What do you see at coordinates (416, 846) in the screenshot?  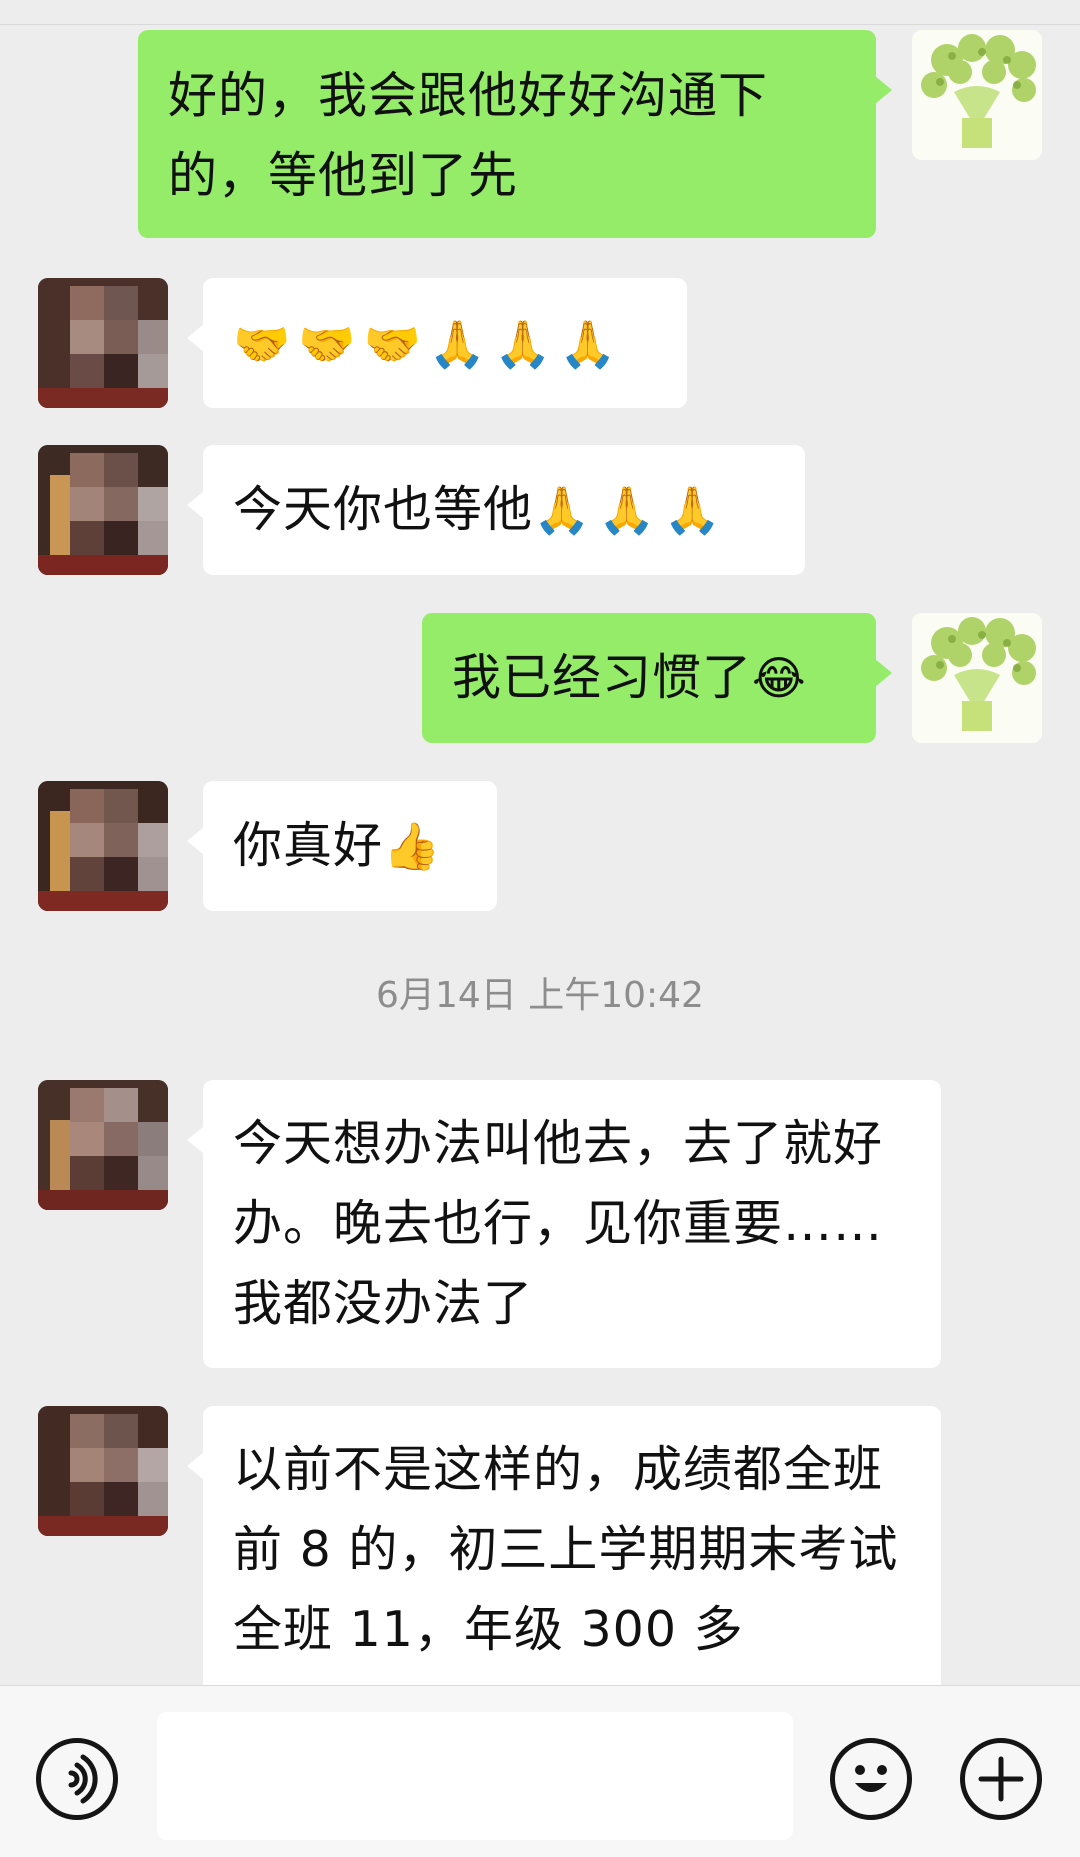 I see `emoji-thumbs-up: 👍` at bounding box center [416, 846].